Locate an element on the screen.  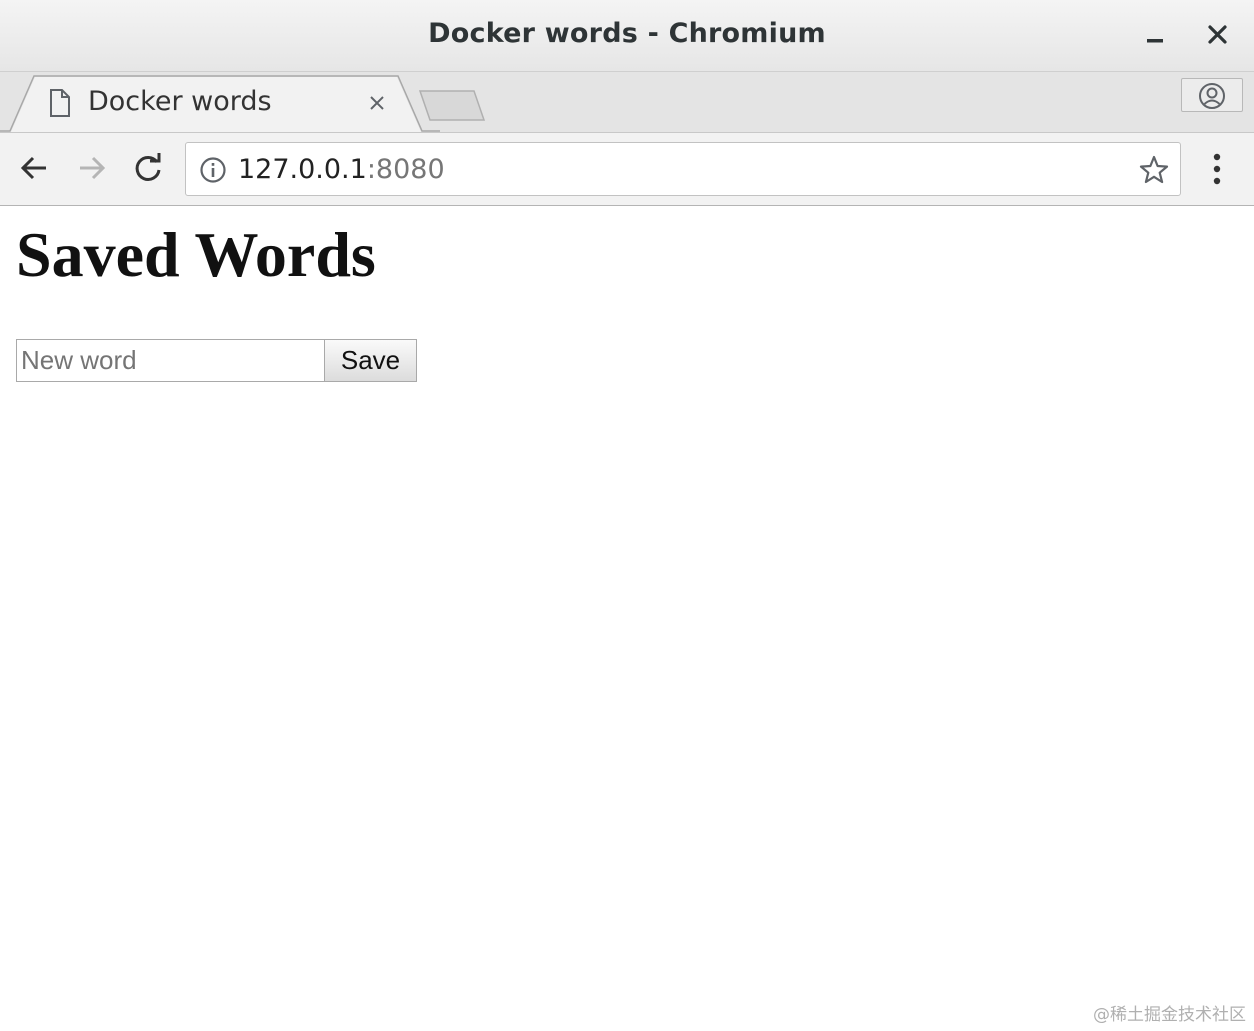
page-icon is located at coordinates (60, 103).